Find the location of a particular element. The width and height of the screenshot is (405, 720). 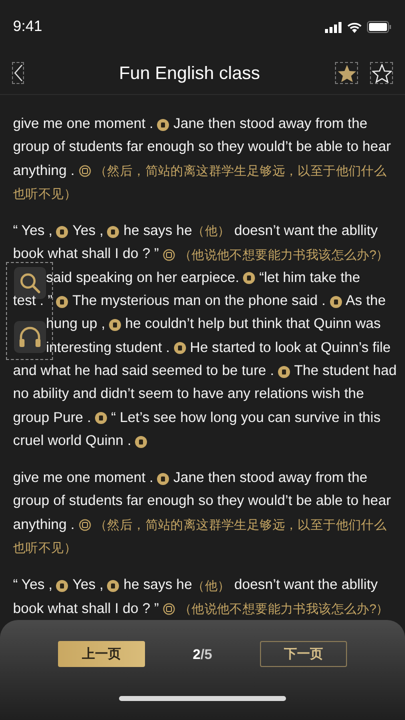

signal-icon is located at coordinates (333, 27).